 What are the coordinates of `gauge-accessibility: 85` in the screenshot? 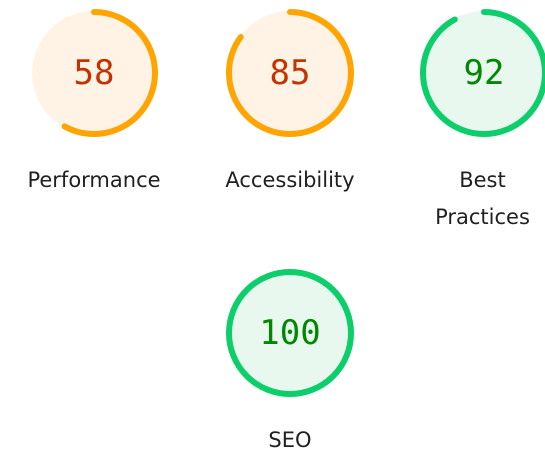 It's located at (290, 73).